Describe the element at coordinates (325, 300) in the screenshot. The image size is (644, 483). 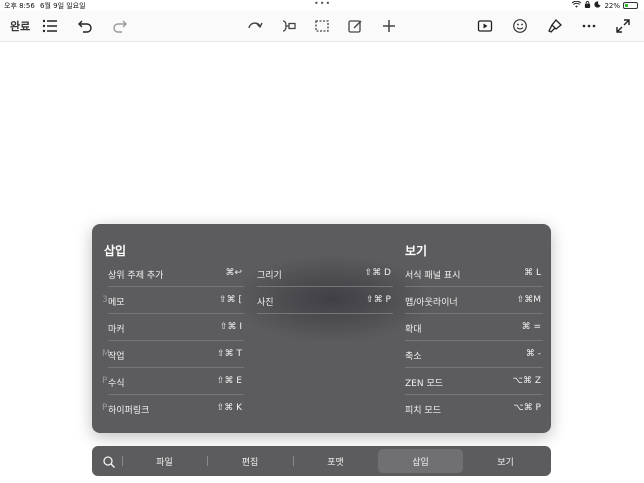
I see `shortcut-row: 사진 ⇧⌘ P` at that location.